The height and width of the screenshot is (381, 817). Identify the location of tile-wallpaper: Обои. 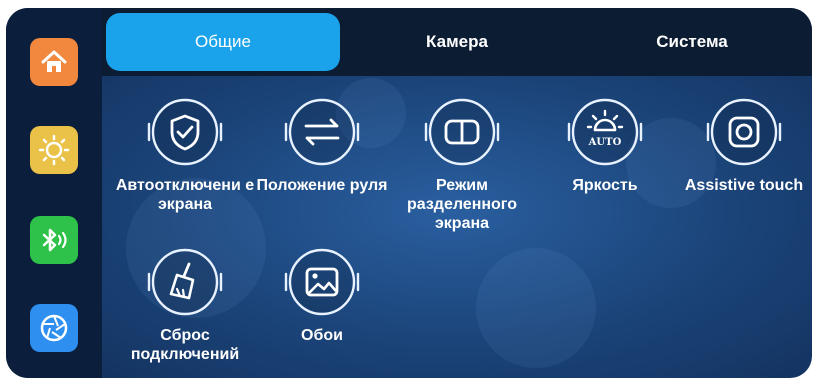
(322, 294).